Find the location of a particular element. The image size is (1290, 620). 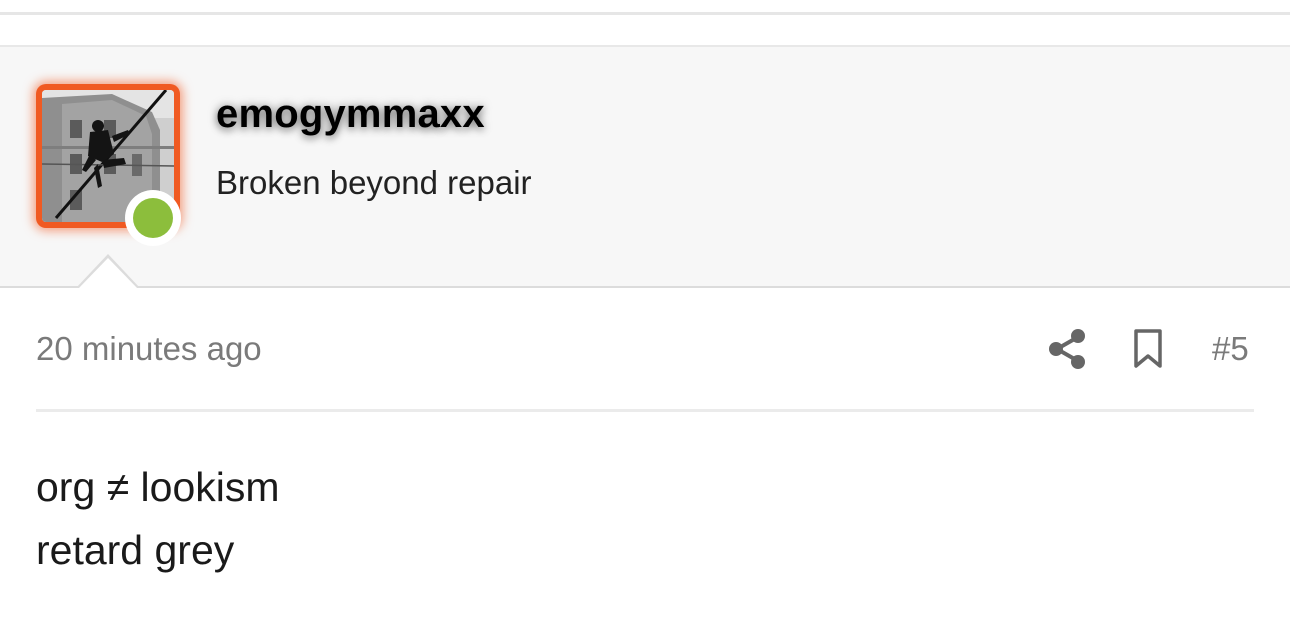

online-status-indicator is located at coordinates (153, 218).